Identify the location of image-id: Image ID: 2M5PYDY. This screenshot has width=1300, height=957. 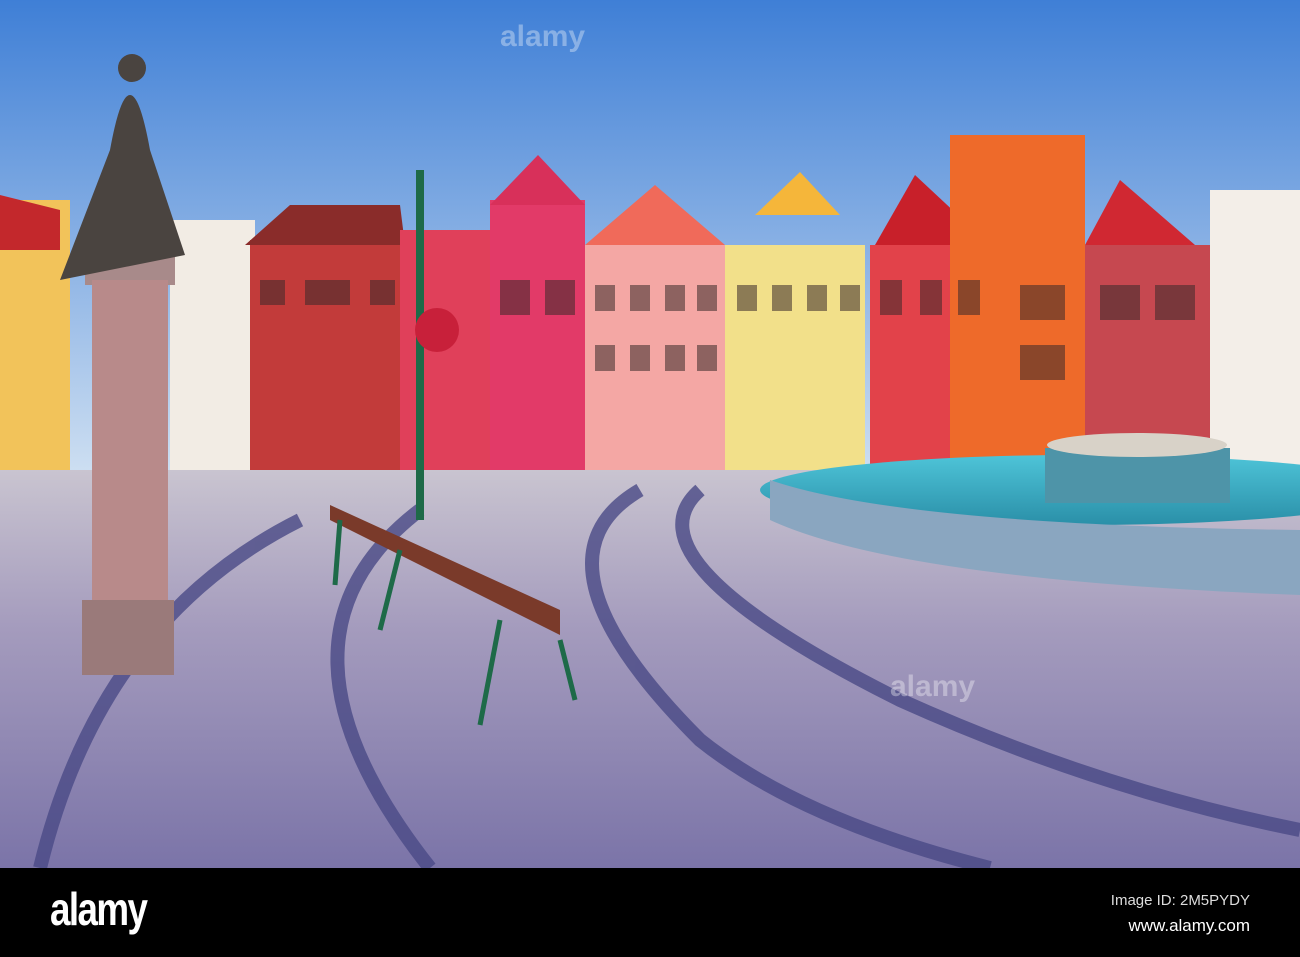
(1180, 900).